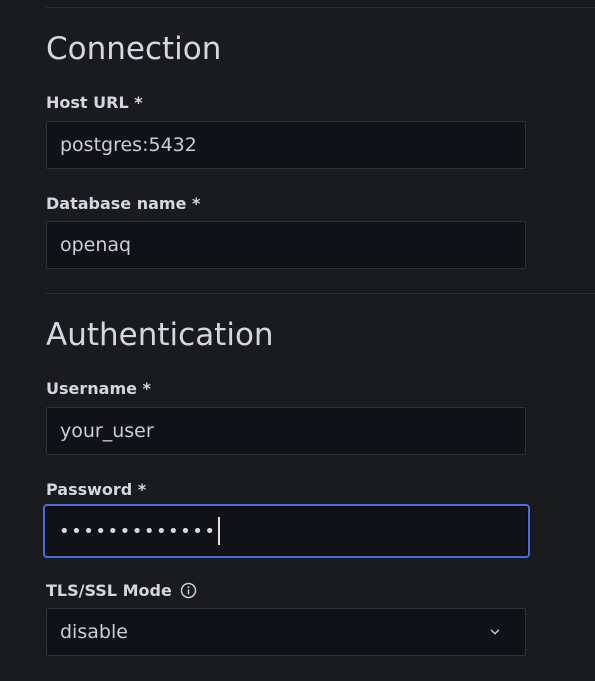 This screenshot has width=595, height=681. I want to click on section-title-authentication: Authentication, so click(160, 335).